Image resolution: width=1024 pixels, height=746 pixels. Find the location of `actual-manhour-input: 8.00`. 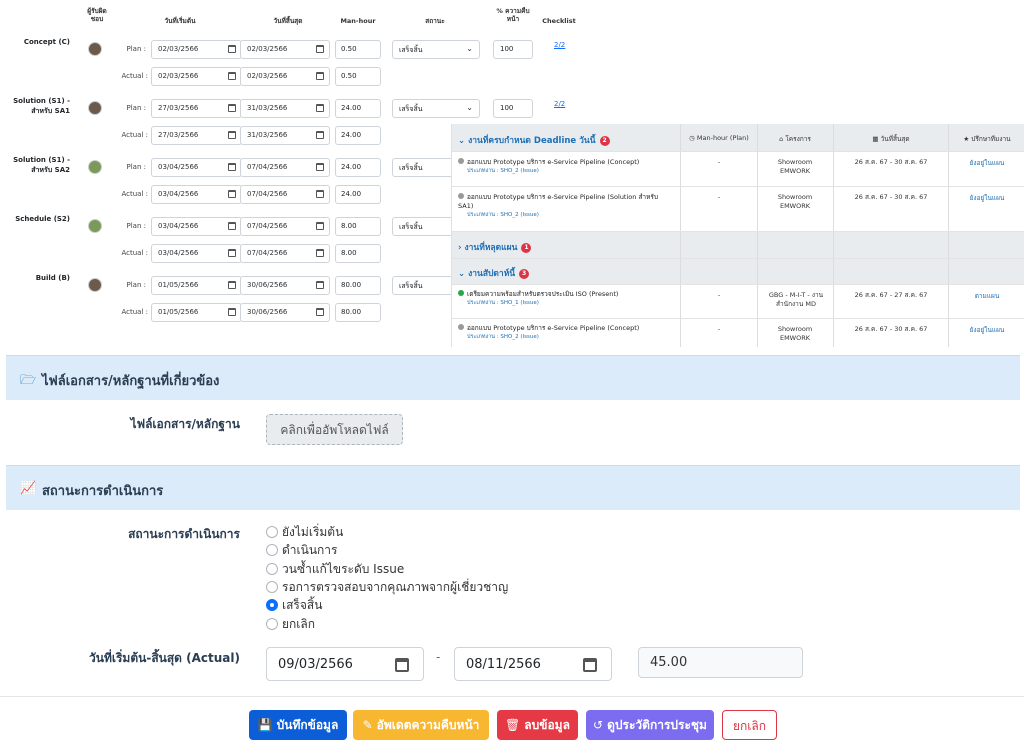

actual-manhour-input: 8.00 is located at coordinates (358, 253).